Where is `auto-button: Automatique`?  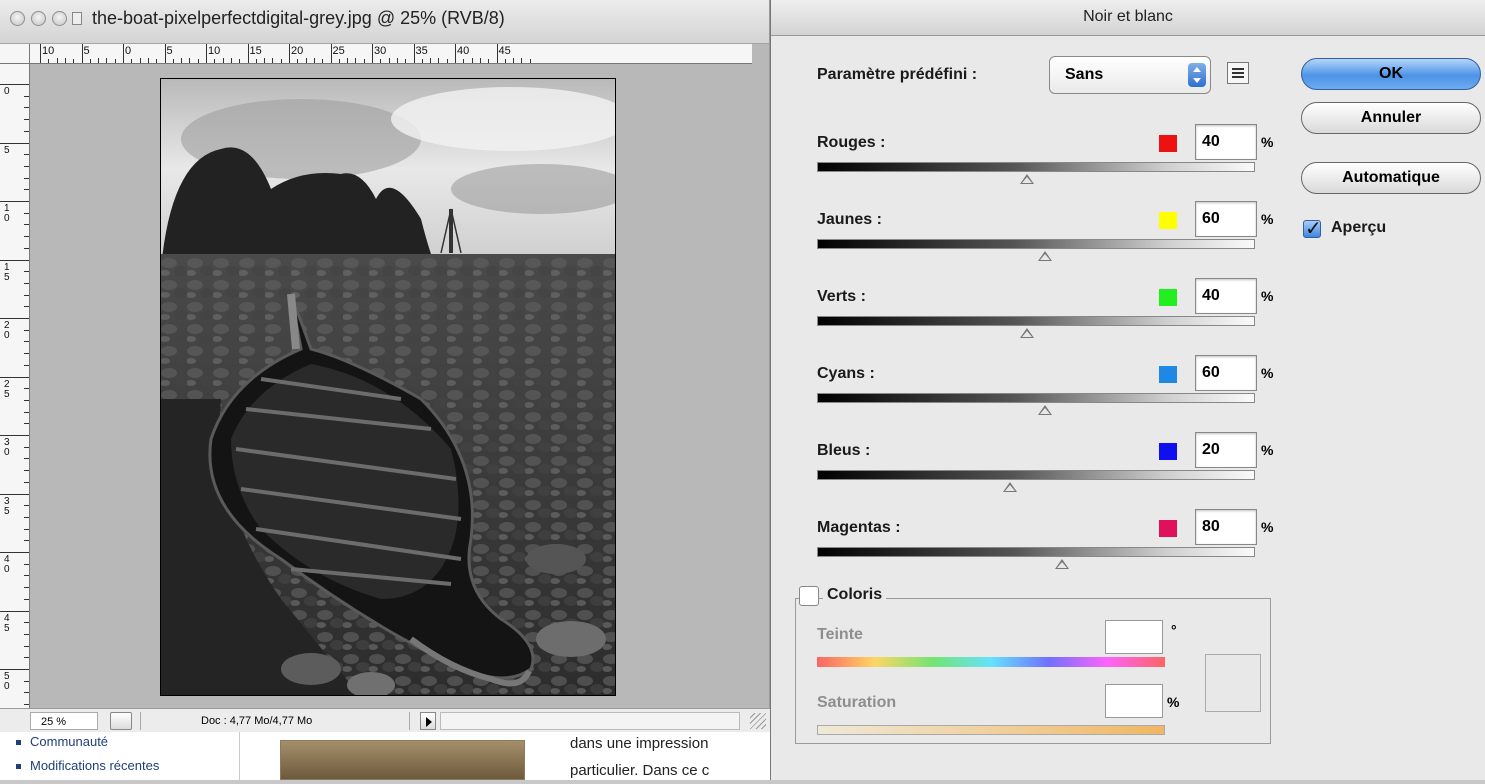 auto-button: Automatique is located at coordinates (1391, 178).